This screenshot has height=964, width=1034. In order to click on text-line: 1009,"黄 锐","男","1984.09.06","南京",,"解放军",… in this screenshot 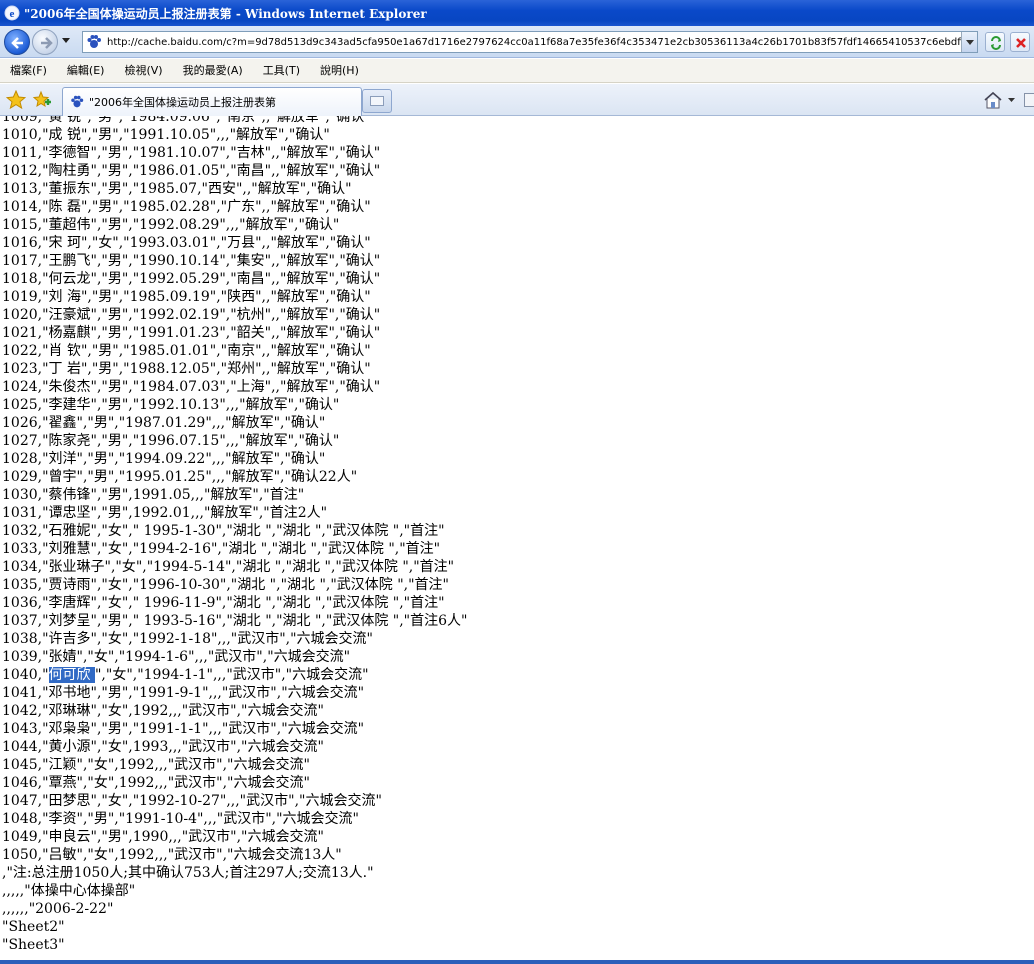, I will do `click(186, 120)`.